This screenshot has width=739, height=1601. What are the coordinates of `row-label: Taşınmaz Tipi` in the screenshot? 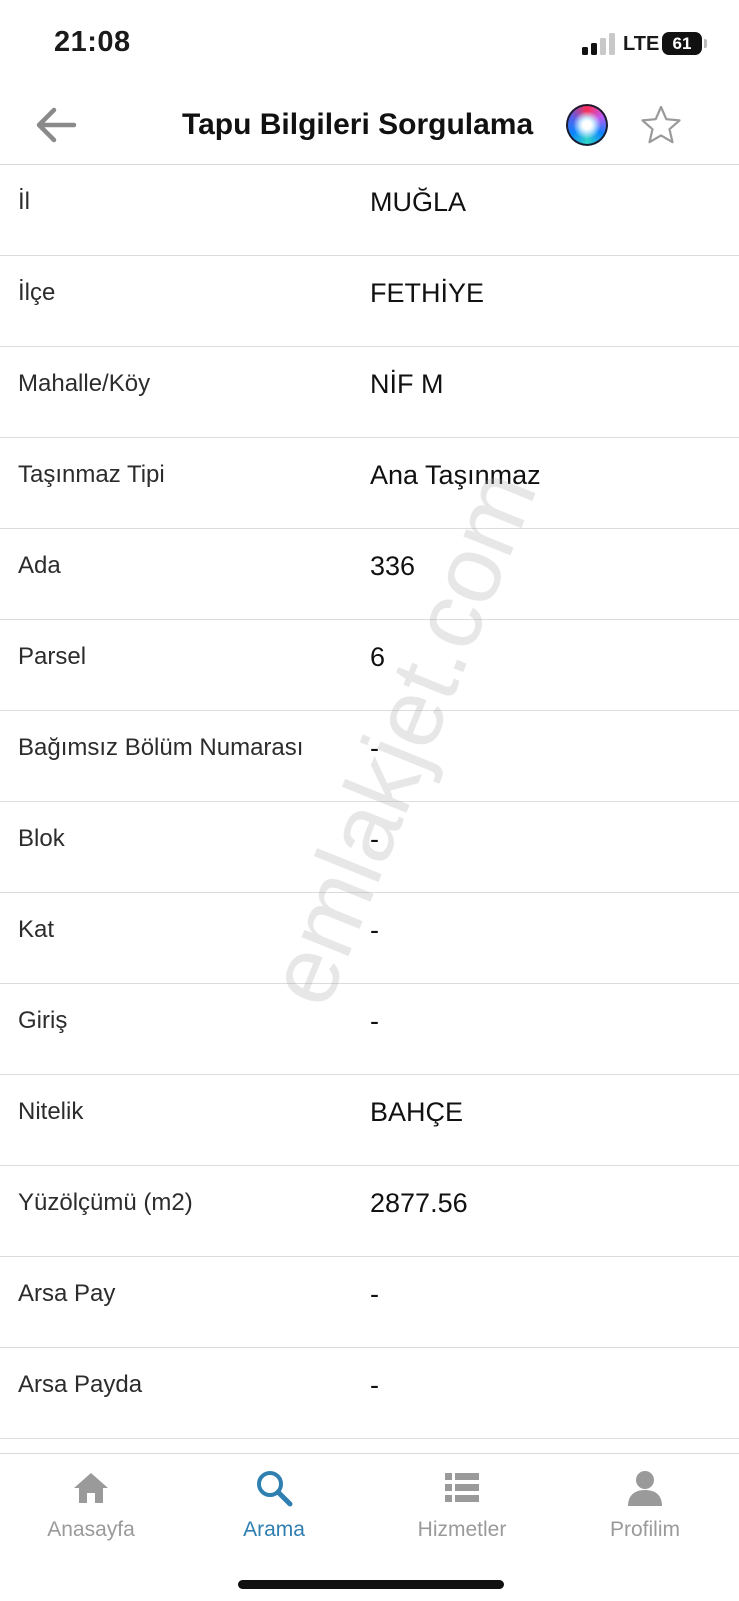 It's located at (91, 474).